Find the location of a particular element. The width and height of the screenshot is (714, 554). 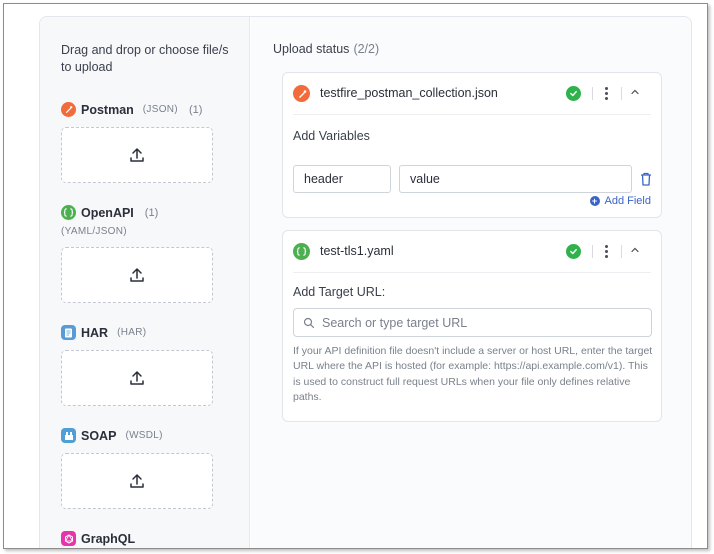

dropzone-openapi is located at coordinates (137, 275).